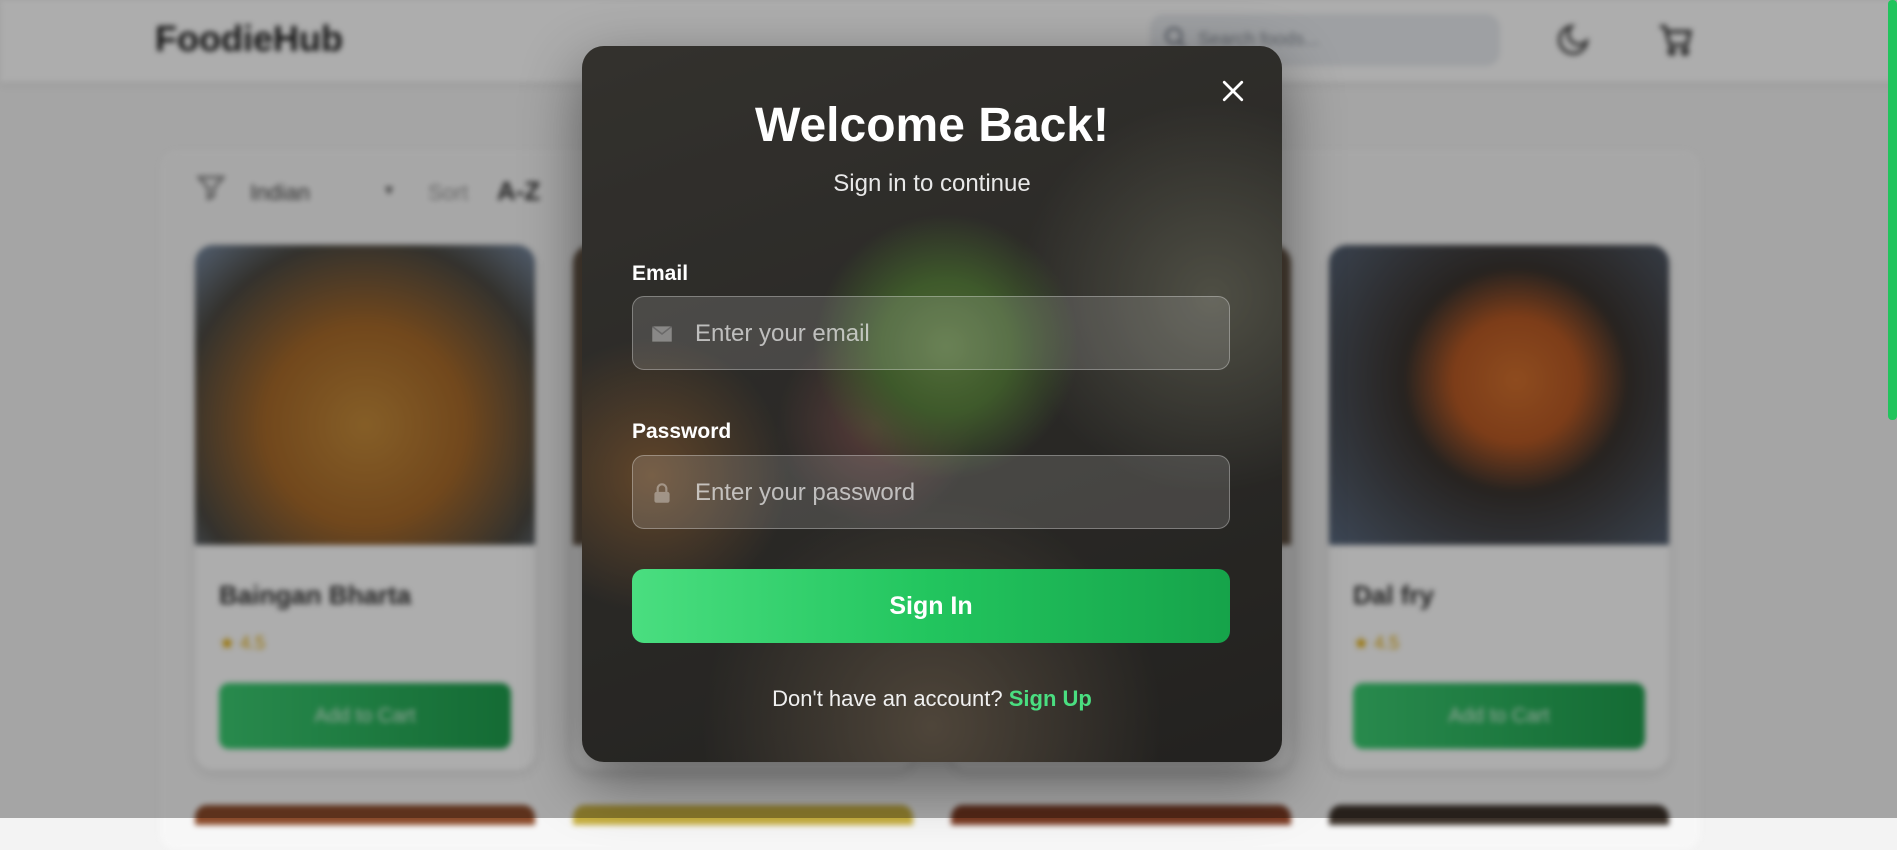 The width and height of the screenshot is (1897, 850). I want to click on email-input, so click(955, 334).